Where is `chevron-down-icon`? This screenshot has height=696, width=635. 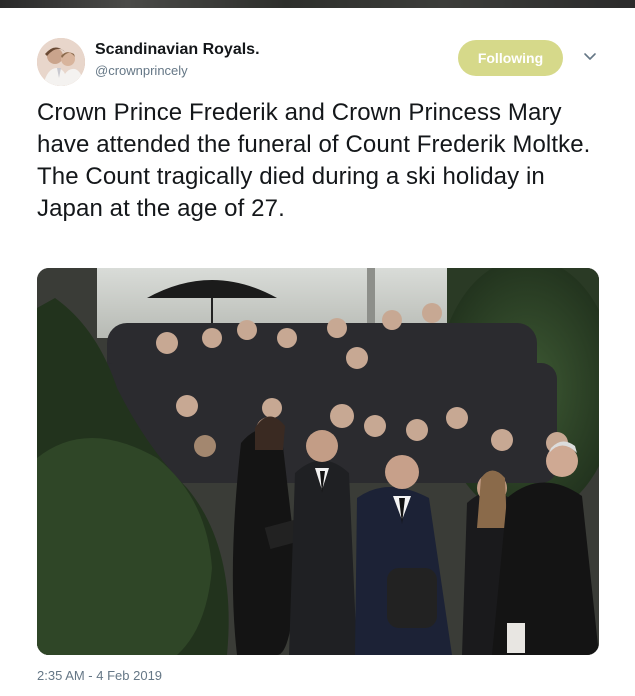
chevron-down-icon is located at coordinates (590, 57).